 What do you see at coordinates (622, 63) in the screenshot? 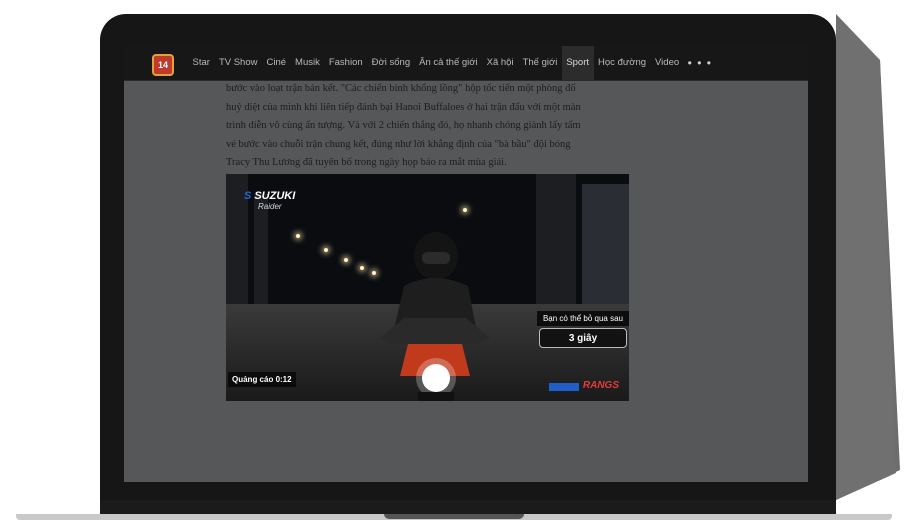
I see `nav-item-hoc-duong: Học đường` at bounding box center [622, 63].